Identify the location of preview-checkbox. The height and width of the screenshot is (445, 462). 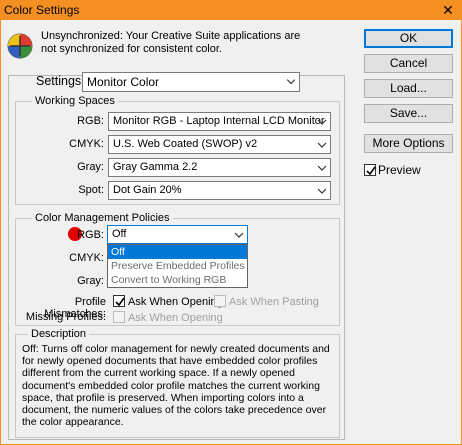
(370, 170).